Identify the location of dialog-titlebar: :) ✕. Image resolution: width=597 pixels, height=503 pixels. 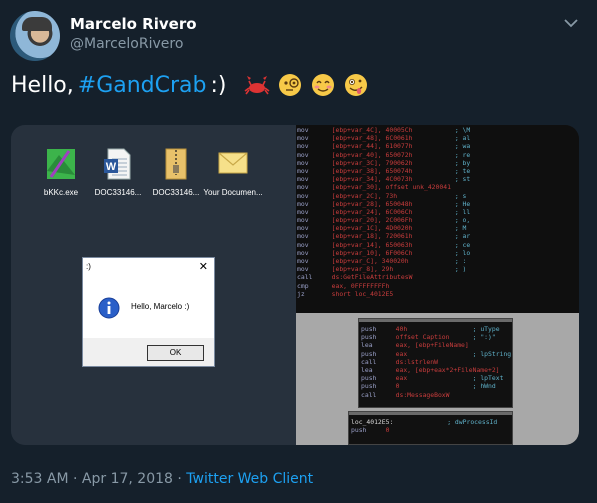
(148, 267).